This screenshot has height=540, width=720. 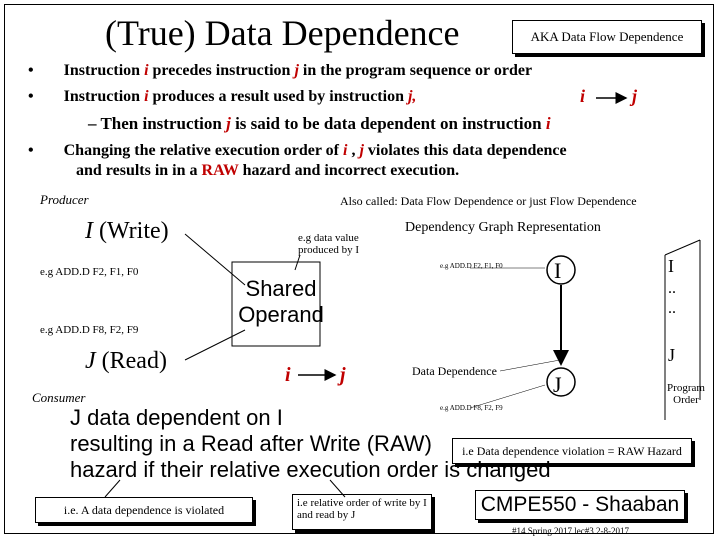 I want to click on diagram-i: i, so click(x=583, y=96).